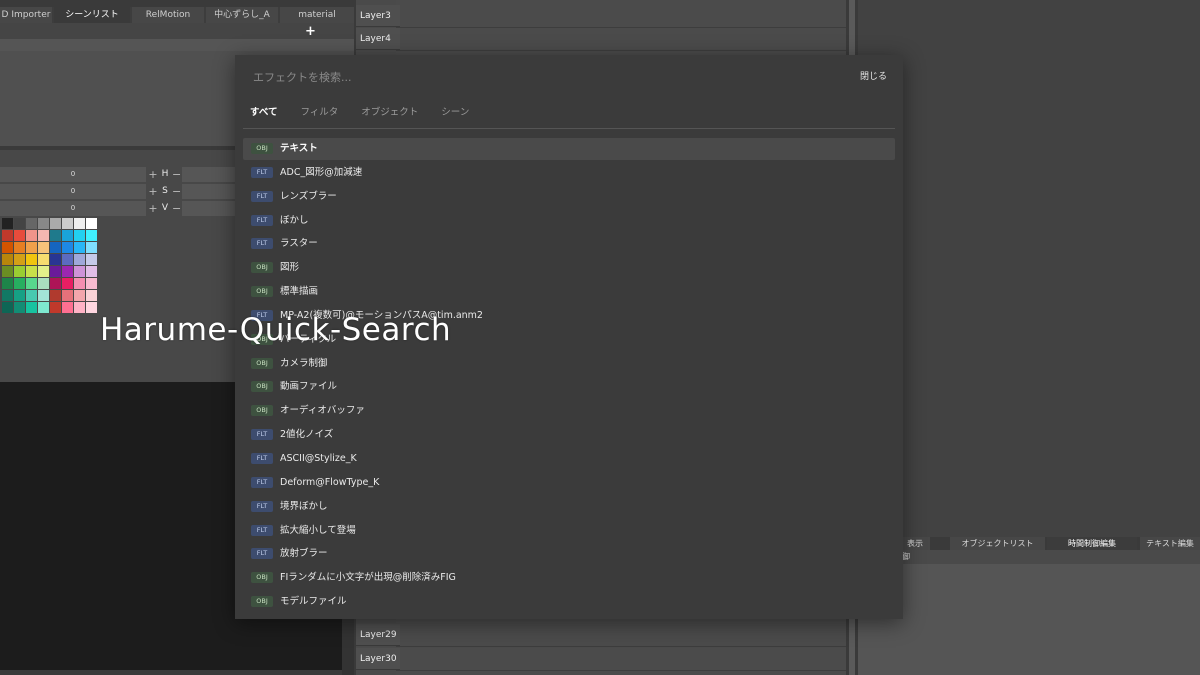 The image size is (1200, 675). What do you see at coordinates (569, 221) in the screenshot?
I see `result-item: FLT ぼかし` at bounding box center [569, 221].